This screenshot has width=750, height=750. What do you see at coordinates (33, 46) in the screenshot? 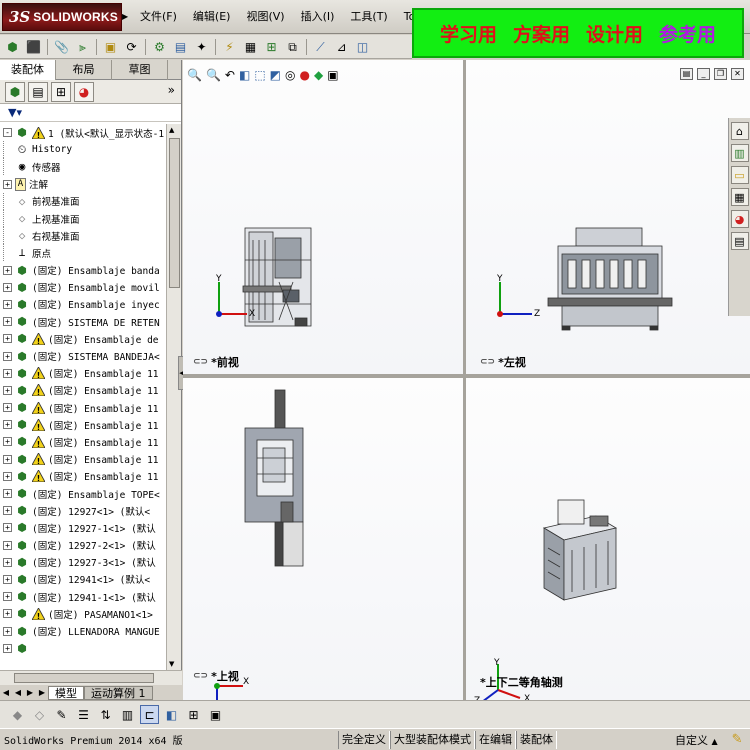
I see `insert-component-icon: ⬛` at bounding box center [33, 46].